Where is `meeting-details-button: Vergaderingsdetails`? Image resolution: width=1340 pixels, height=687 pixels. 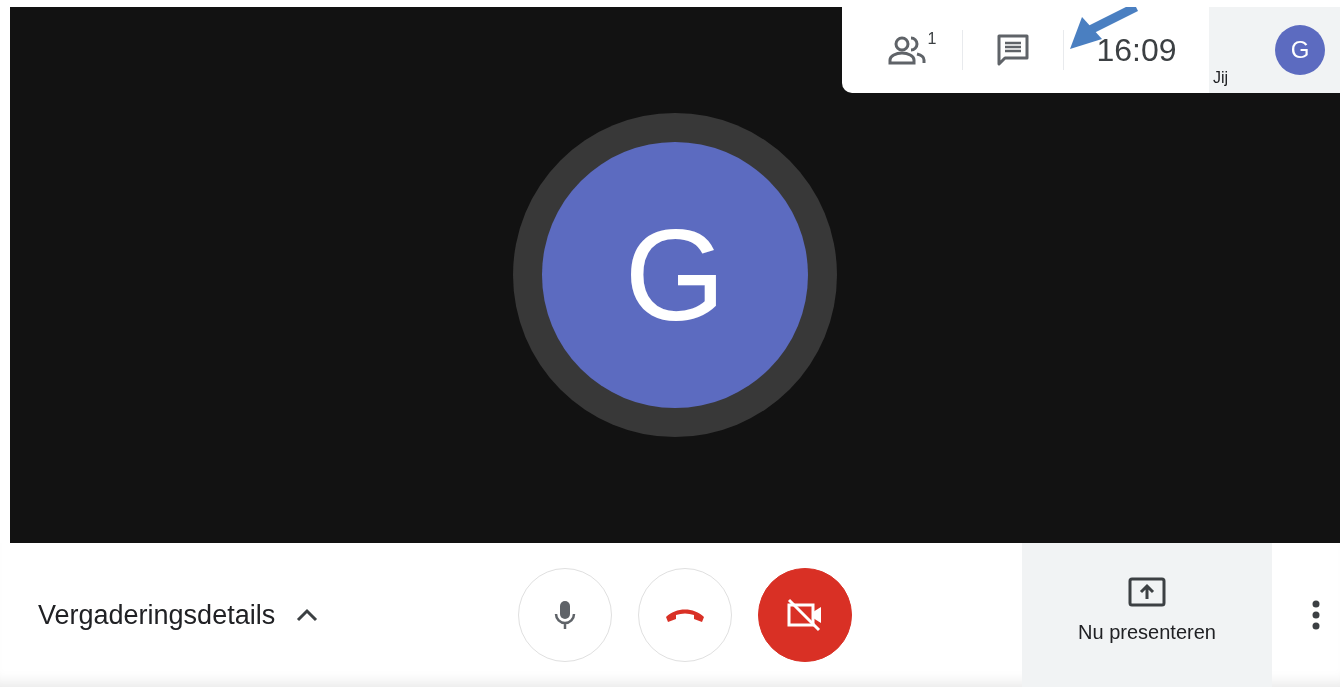
meeting-details-button: Vergaderingsdetails is located at coordinates (278, 615).